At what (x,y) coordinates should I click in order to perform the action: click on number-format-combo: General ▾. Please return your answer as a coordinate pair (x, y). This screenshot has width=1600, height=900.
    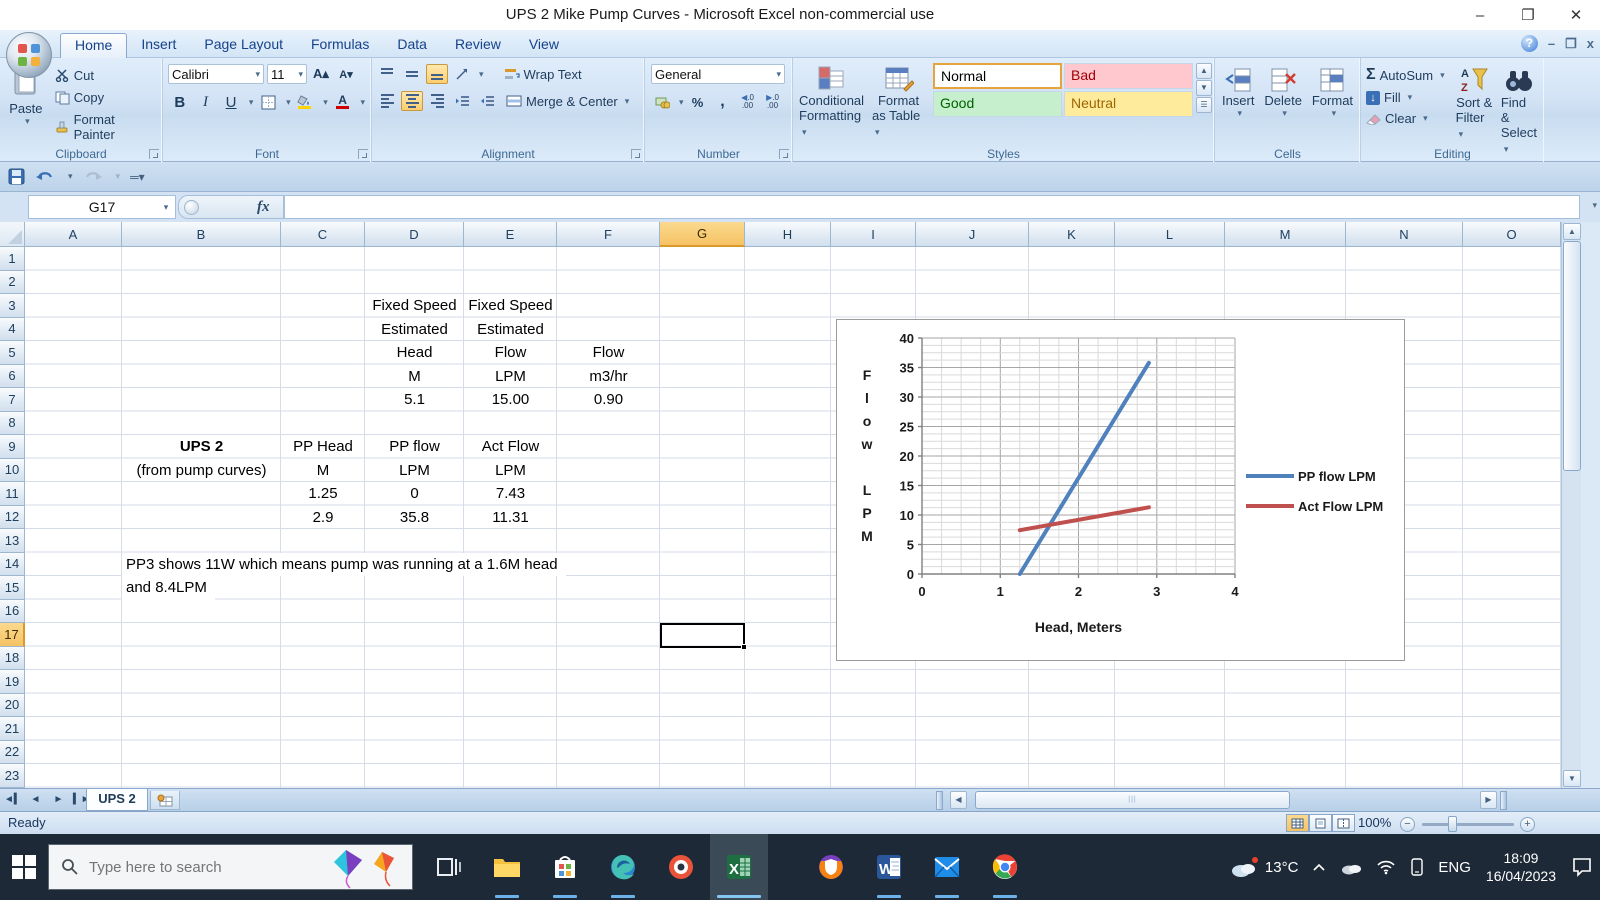
    Looking at the image, I should click on (718, 74).